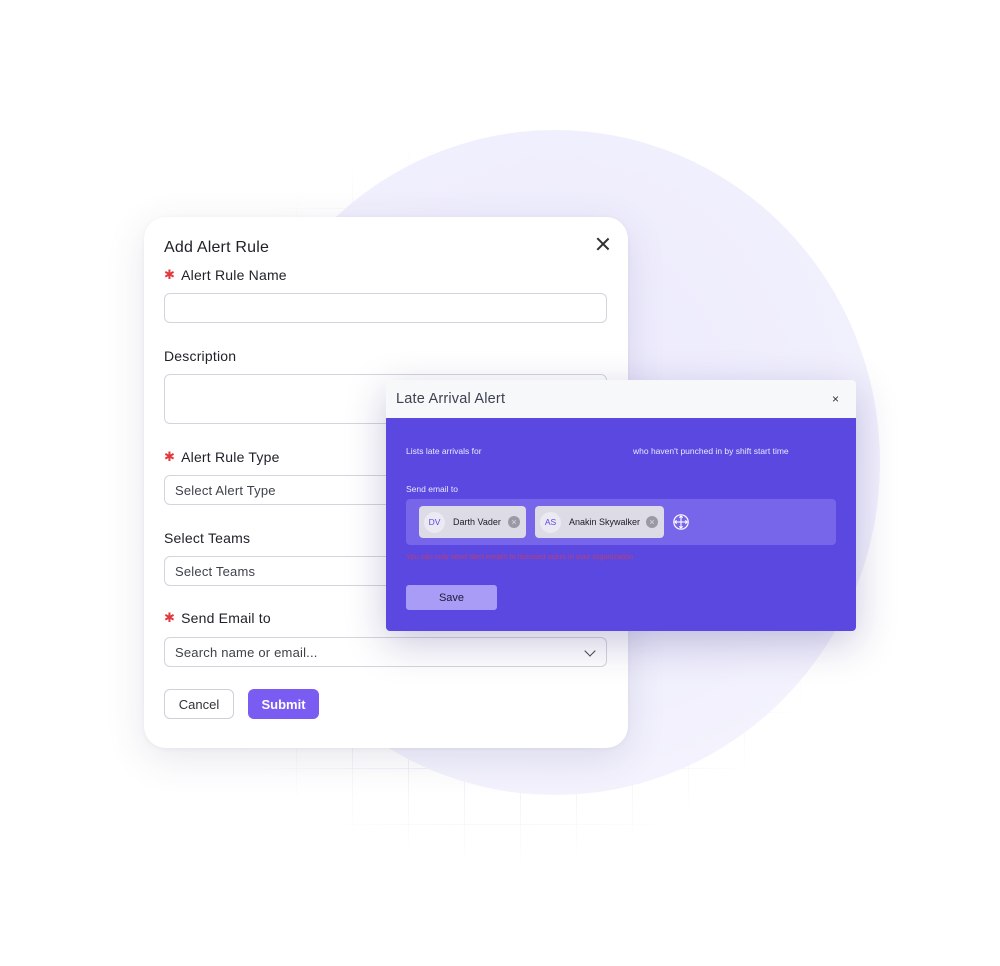  I want to click on avatar: DV, so click(434, 522).